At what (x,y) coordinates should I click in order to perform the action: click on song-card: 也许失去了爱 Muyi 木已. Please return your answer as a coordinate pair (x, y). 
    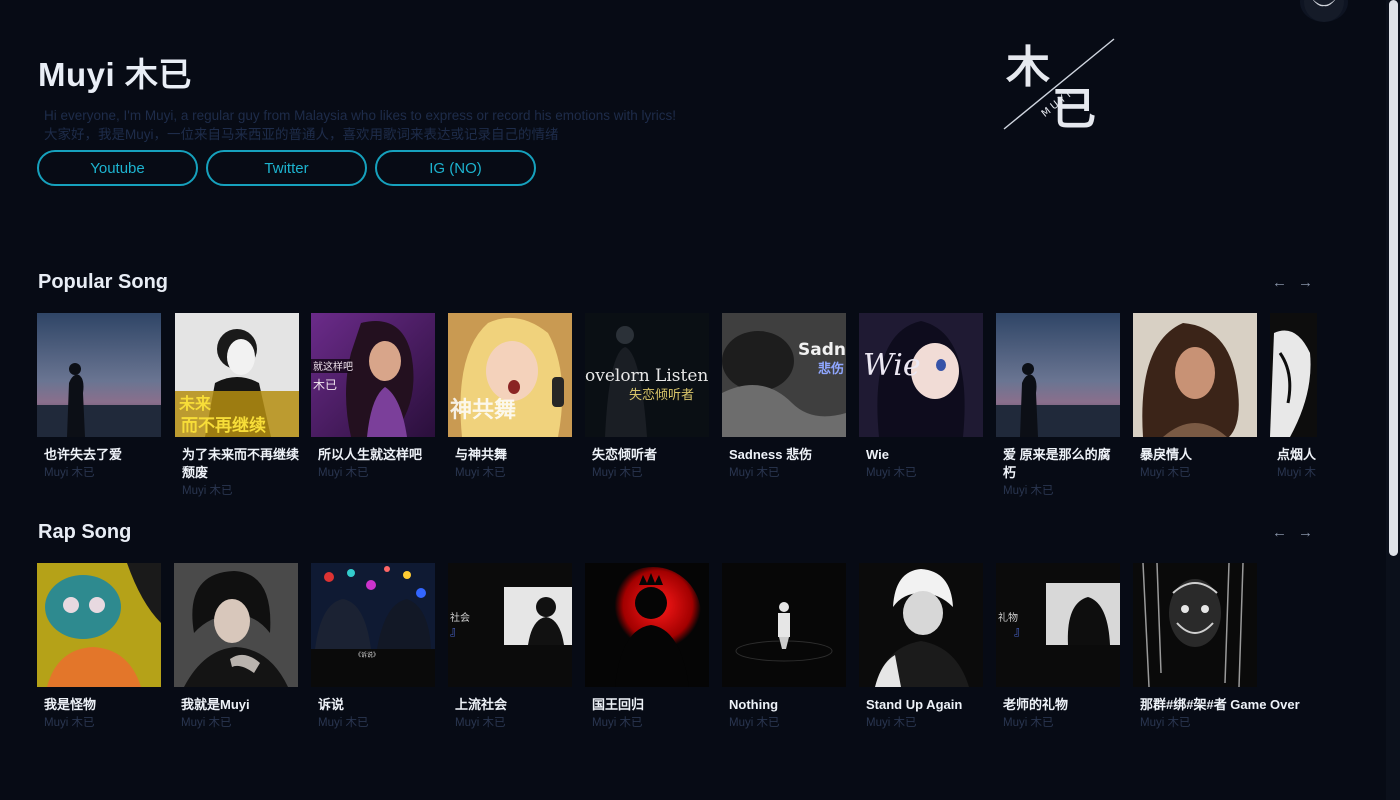
    Looking at the image, I should click on (99, 397).